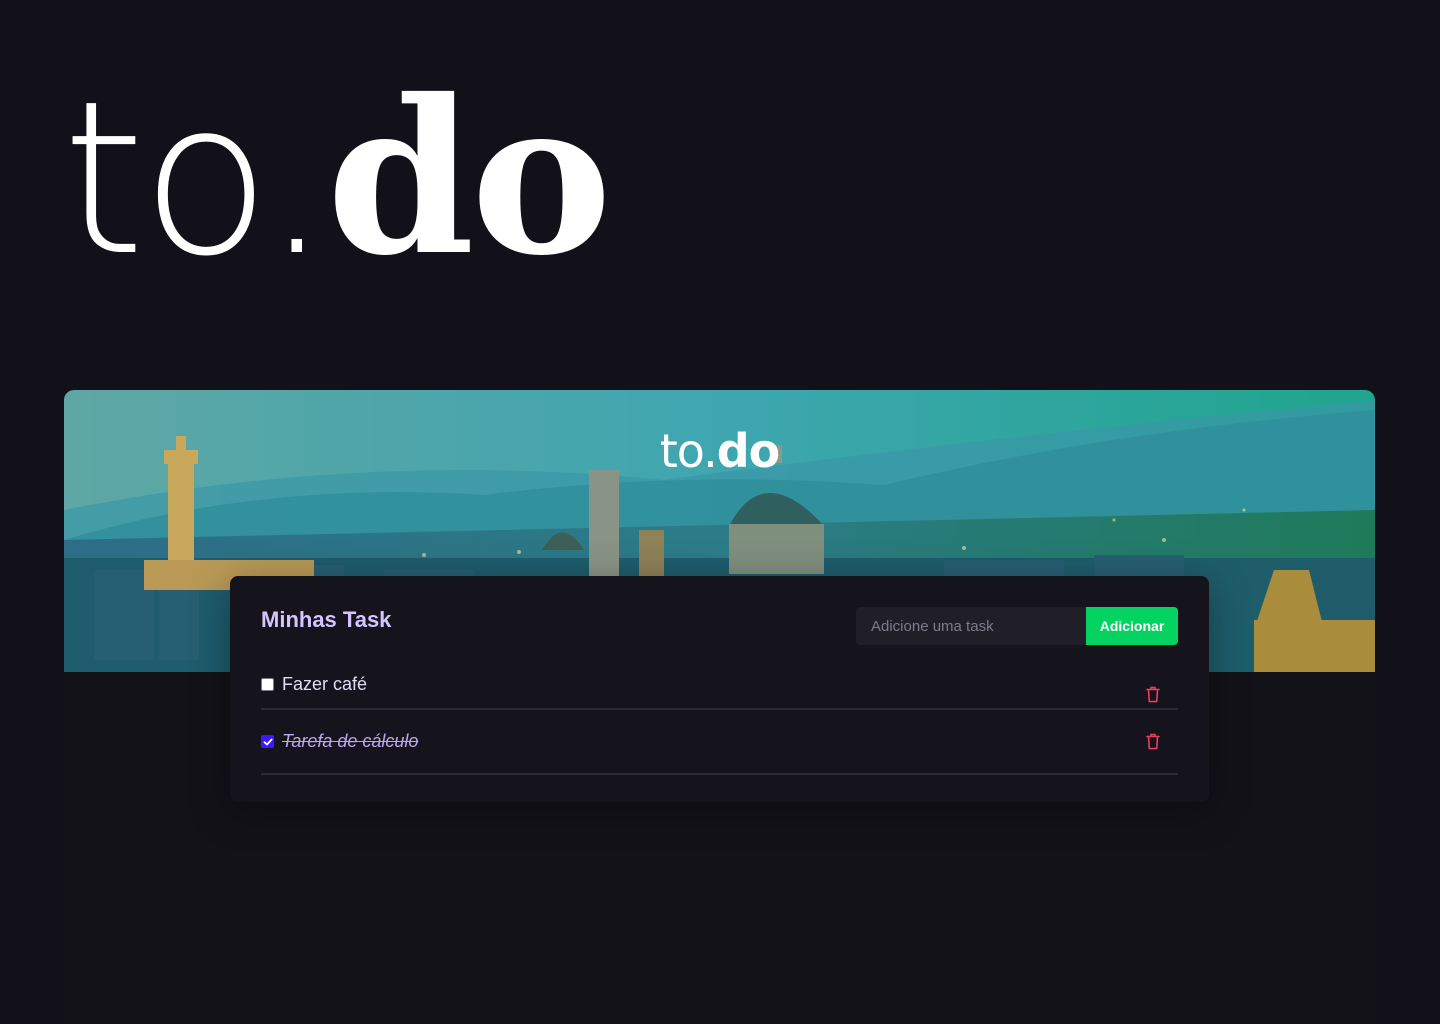 This screenshot has height=1024, width=1440. What do you see at coordinates (325, 684) in the screenshot?
I see `task-label: Fazer café` at bounding box center [325, 684].